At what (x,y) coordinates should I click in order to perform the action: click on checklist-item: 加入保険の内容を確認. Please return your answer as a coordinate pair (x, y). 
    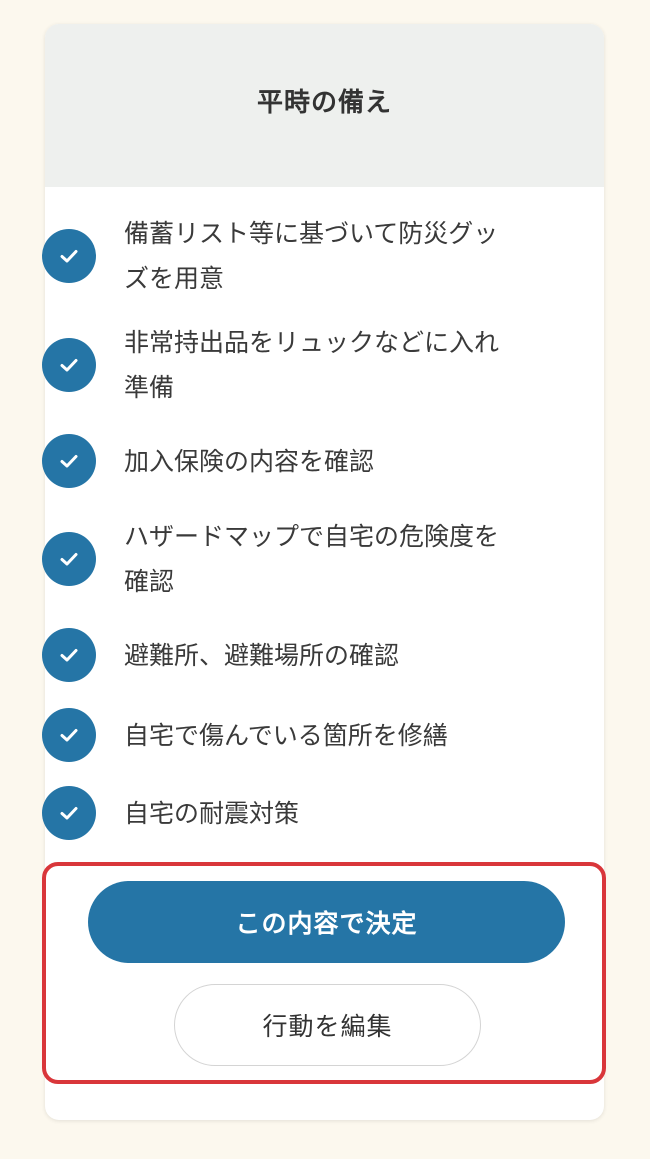
    Looking at the image, I should click on (282, 461).